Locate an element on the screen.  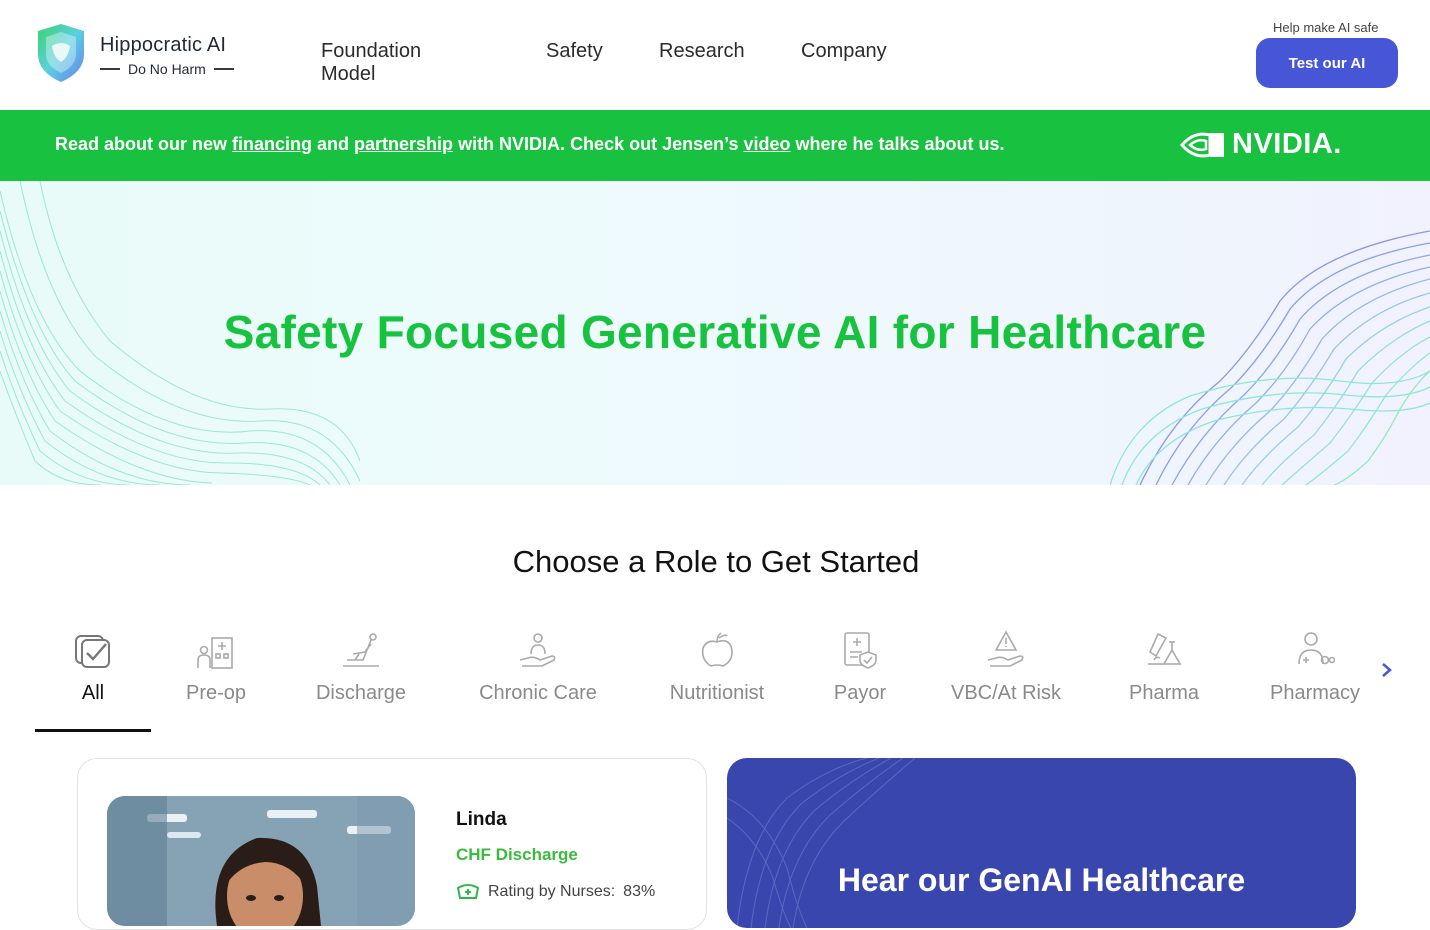
financing-link: financing is located at coordinates (272, 144).